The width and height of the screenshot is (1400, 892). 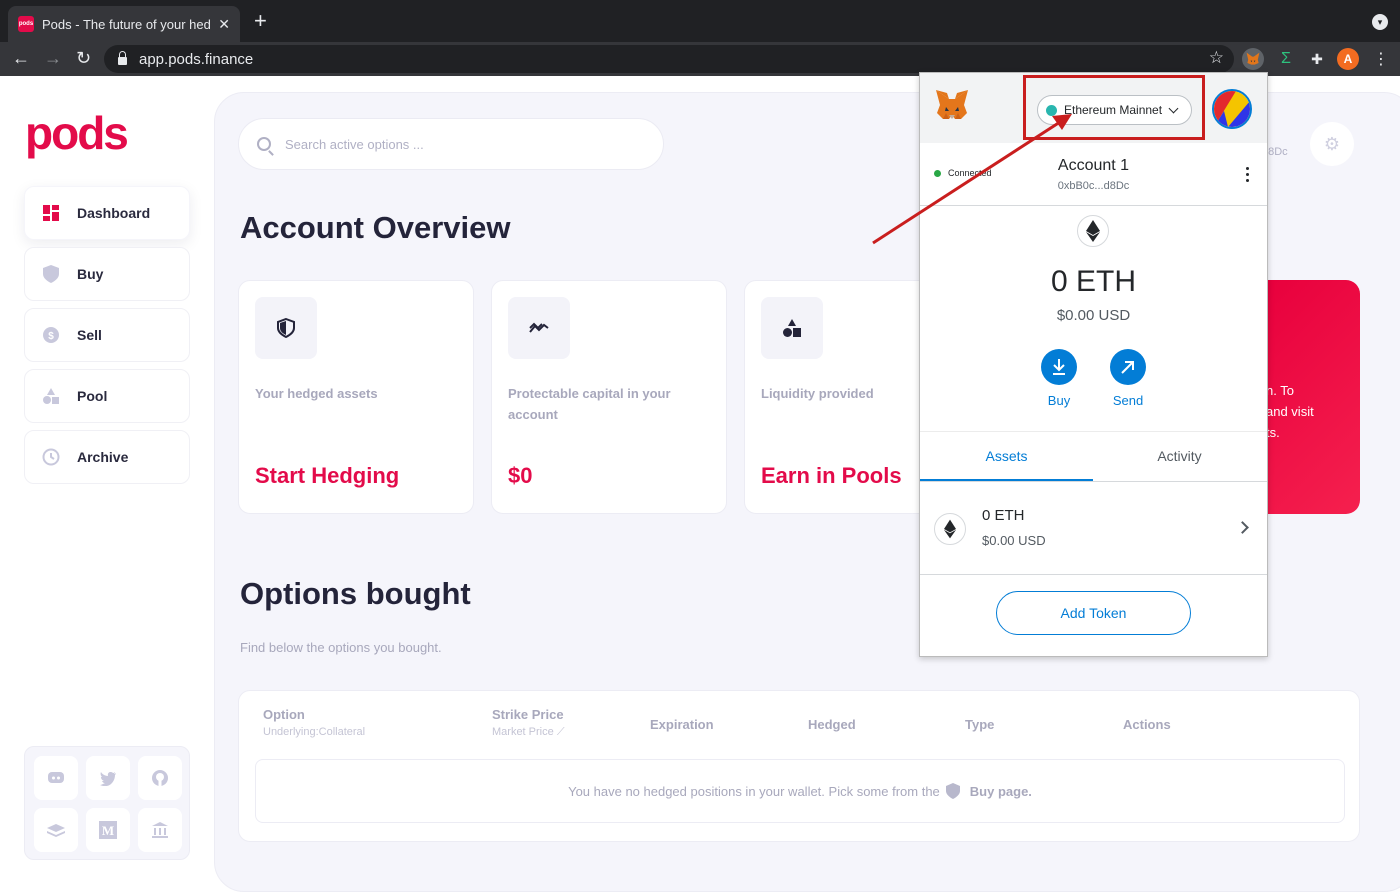 I want to click on trend-icon, so click(x=539, y=328).